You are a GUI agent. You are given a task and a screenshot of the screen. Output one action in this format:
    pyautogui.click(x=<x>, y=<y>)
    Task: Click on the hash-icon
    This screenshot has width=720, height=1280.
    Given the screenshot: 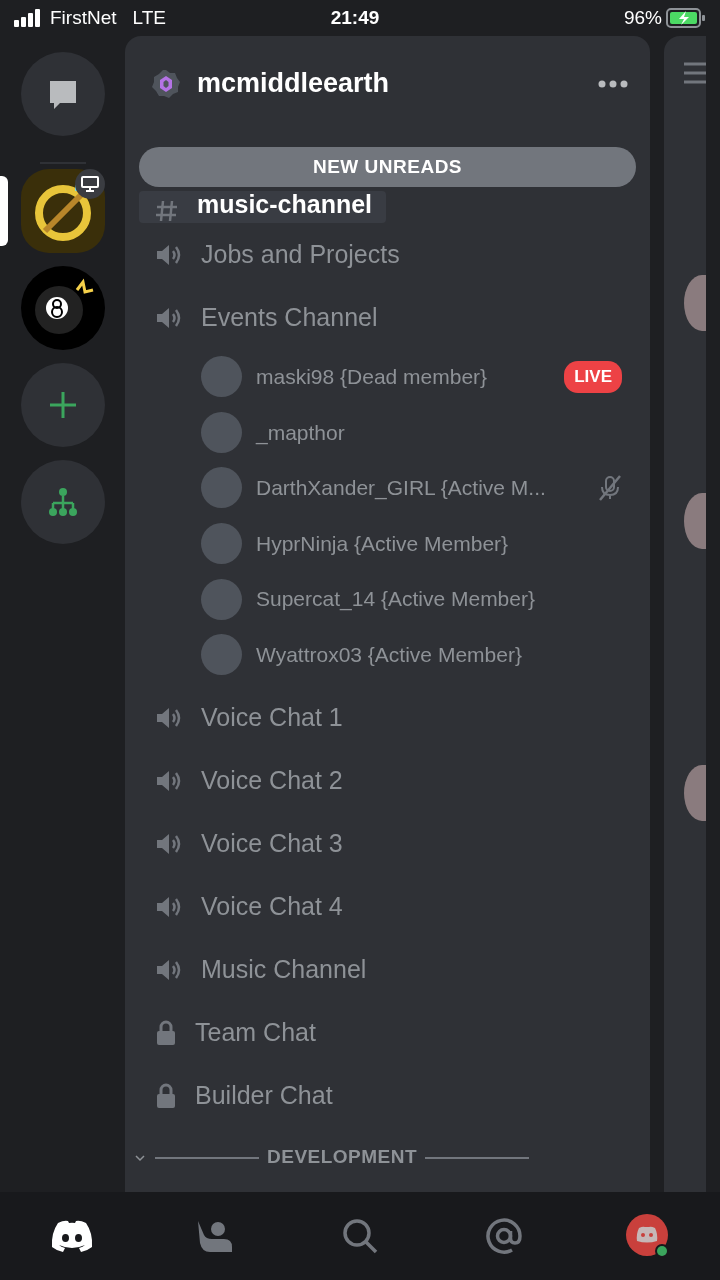 What is the action you would take?
    pyautogui.click(x=167, y=211)
    